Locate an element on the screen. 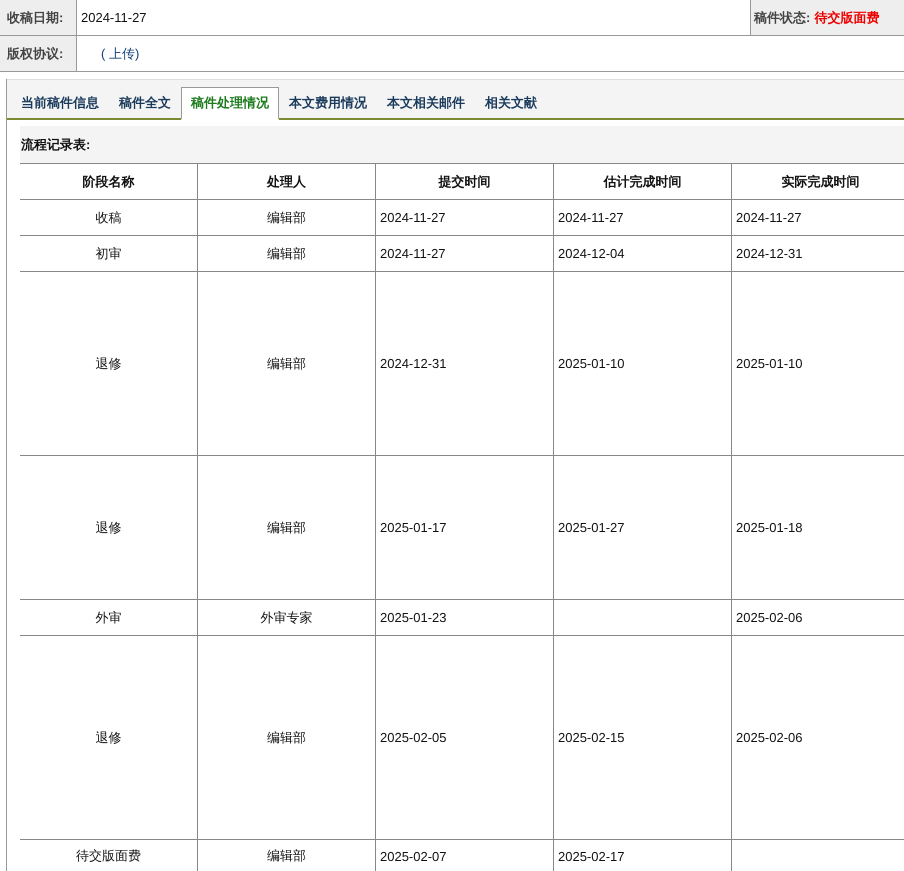  status-label: 稿件状态: is located at coordinates (782, 17).